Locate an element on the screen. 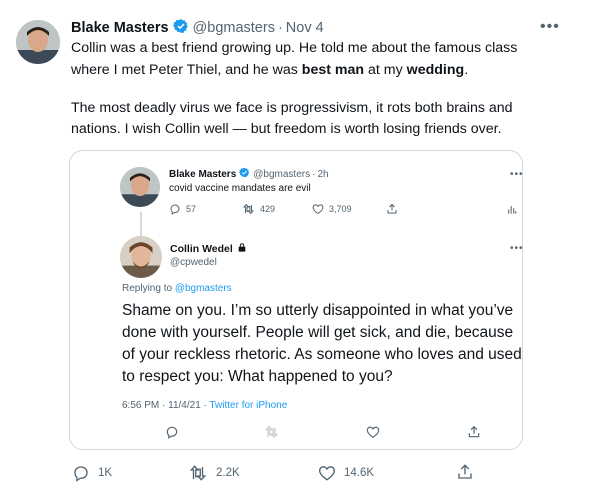 The image size is (589, 500). retweet-count: 429 is located at coordinates (268, 209).